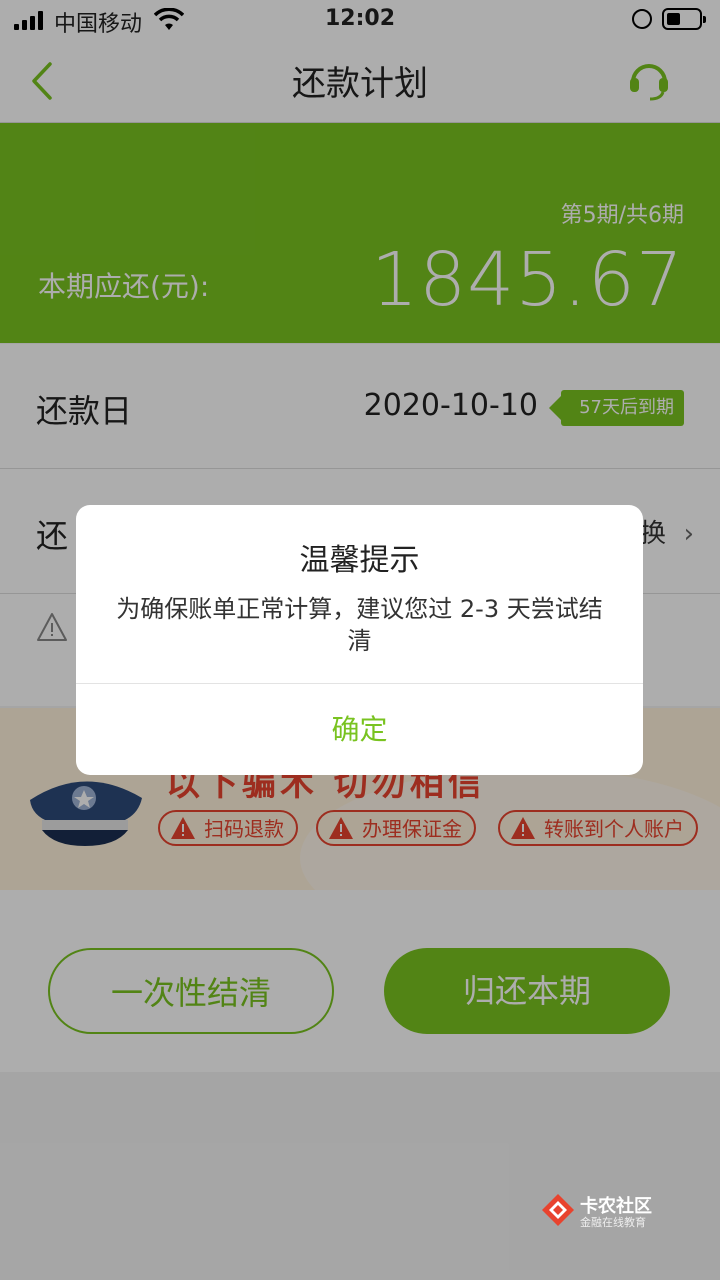 The image size is (720, 1280). What do you see at coordinates (359, 625) in the screenshot?
I see `dialog-message: 为确保账单正常计算，建议您过 2-3 天尝试结清` at bounding box center [359, 625].